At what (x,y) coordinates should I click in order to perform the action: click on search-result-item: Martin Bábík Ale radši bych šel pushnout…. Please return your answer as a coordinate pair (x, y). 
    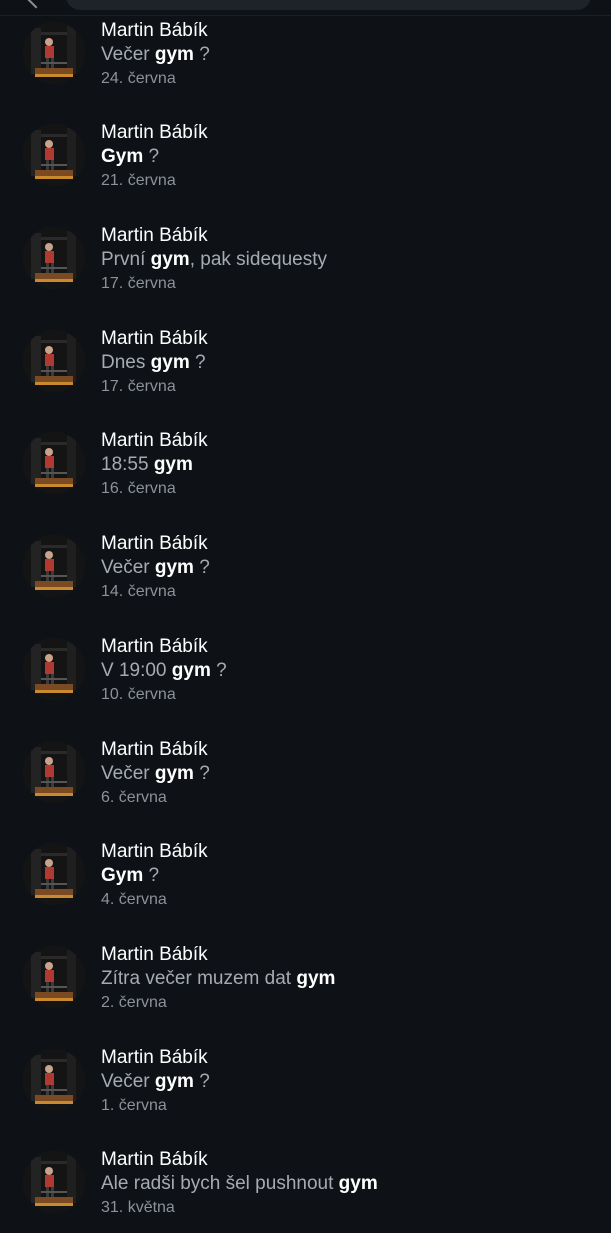
    Looking at the image, I should click on (305, 1181).